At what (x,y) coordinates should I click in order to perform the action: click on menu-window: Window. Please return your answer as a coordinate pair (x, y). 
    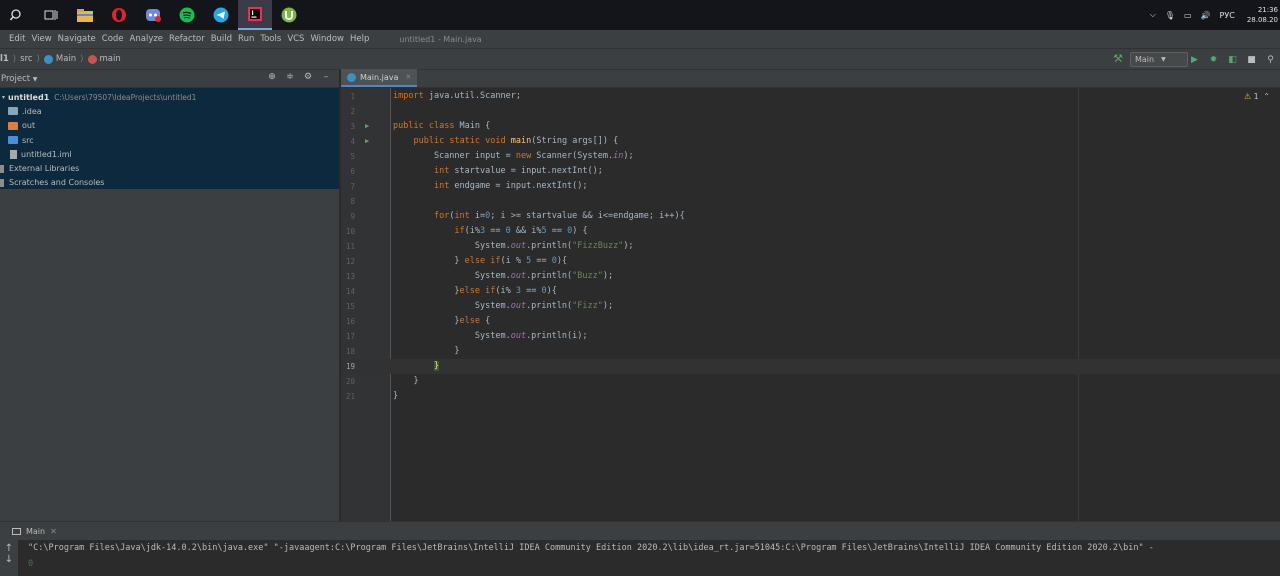
    Looking at the image, I should click on (327, 39).